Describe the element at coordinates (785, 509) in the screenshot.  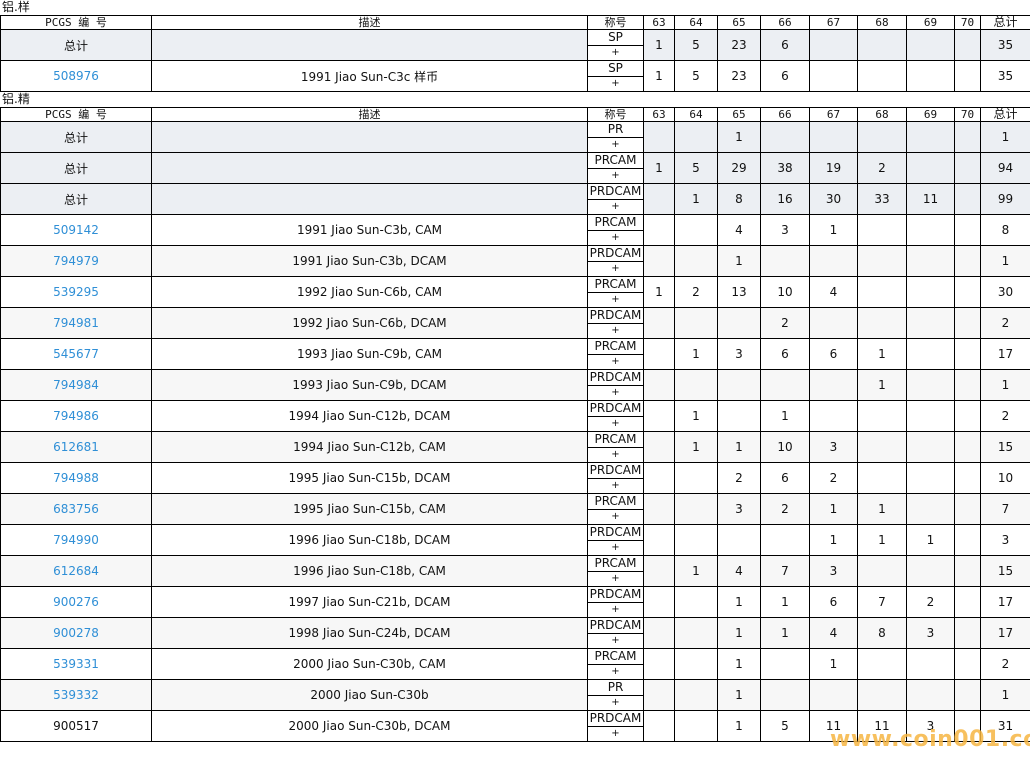
I see `grade-count-66: 2` at that location.